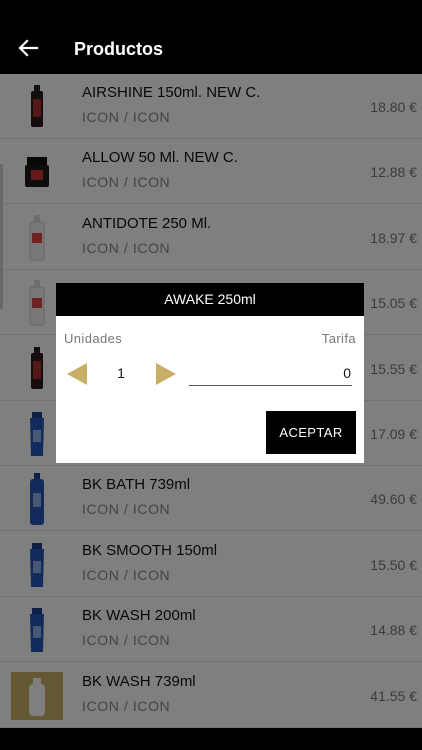 Image resolution: width=422 pixels, height=750 pixels. Describe the element at coordinates (77, 374) in the screenshot. I see `decrease-quantity-icon` at that location.